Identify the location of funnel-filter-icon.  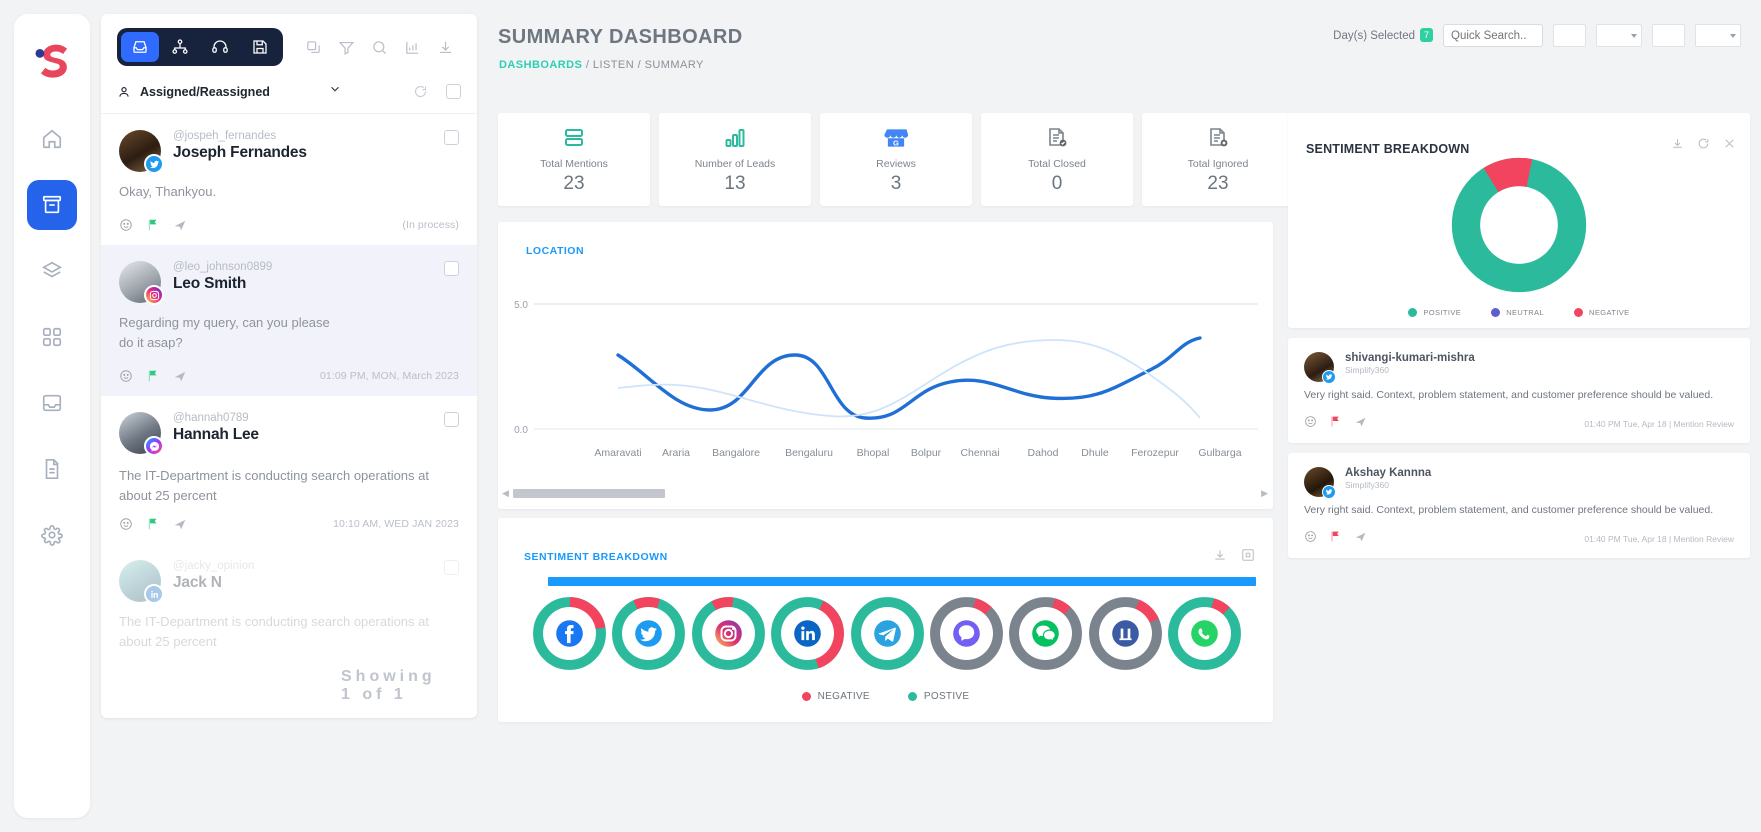
(346, 47).